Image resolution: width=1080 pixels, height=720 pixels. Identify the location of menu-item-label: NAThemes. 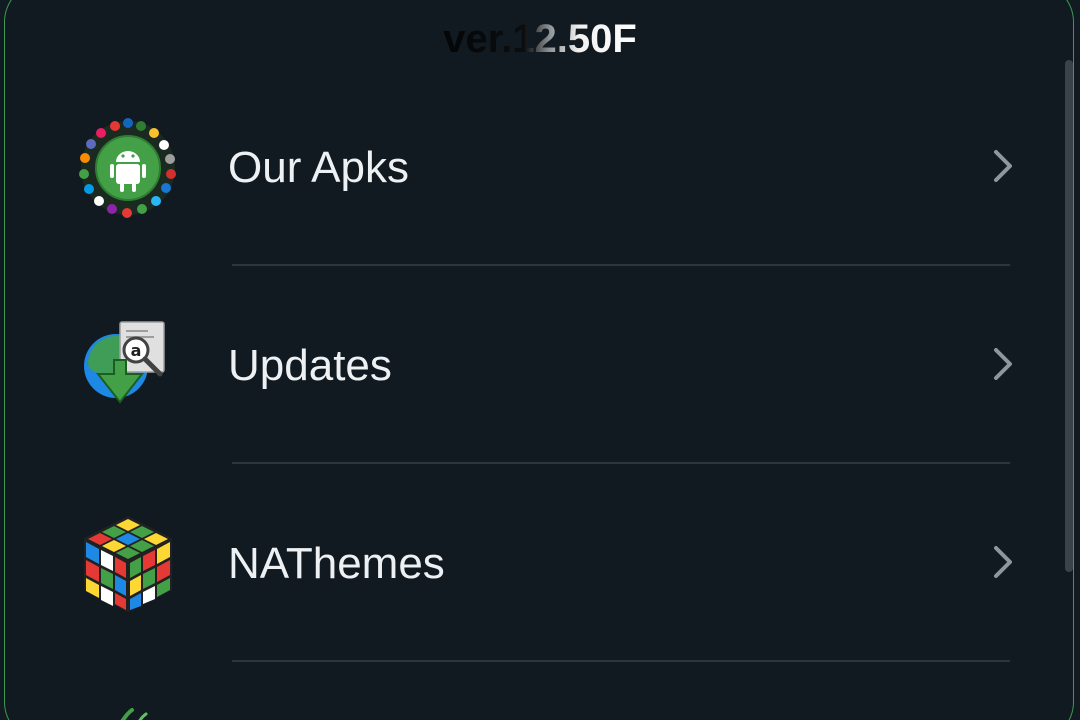
(336, 563).